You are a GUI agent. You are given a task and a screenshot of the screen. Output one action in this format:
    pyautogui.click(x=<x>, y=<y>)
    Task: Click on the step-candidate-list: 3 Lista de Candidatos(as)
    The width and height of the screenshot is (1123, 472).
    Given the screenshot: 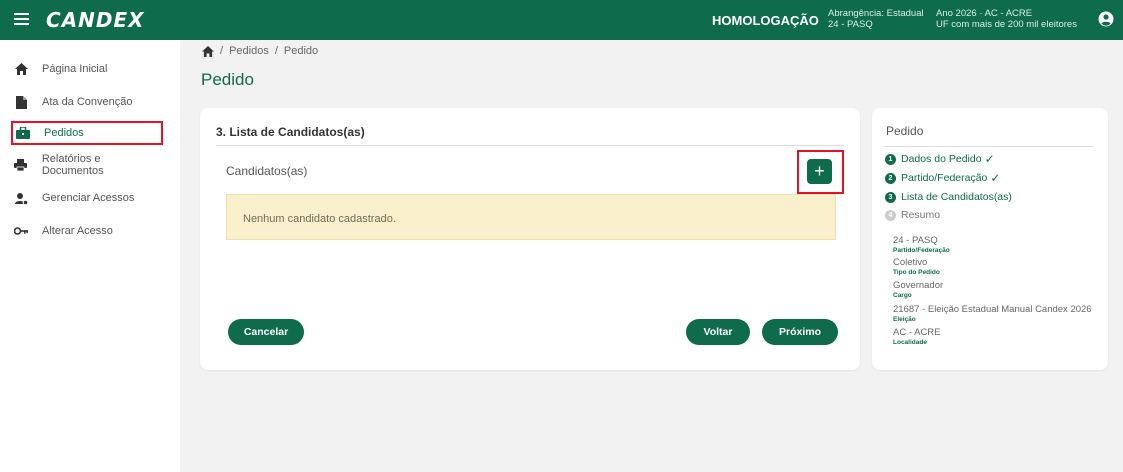 What is the action you would take?
    pyautogui.click(x=948, y=197)
    